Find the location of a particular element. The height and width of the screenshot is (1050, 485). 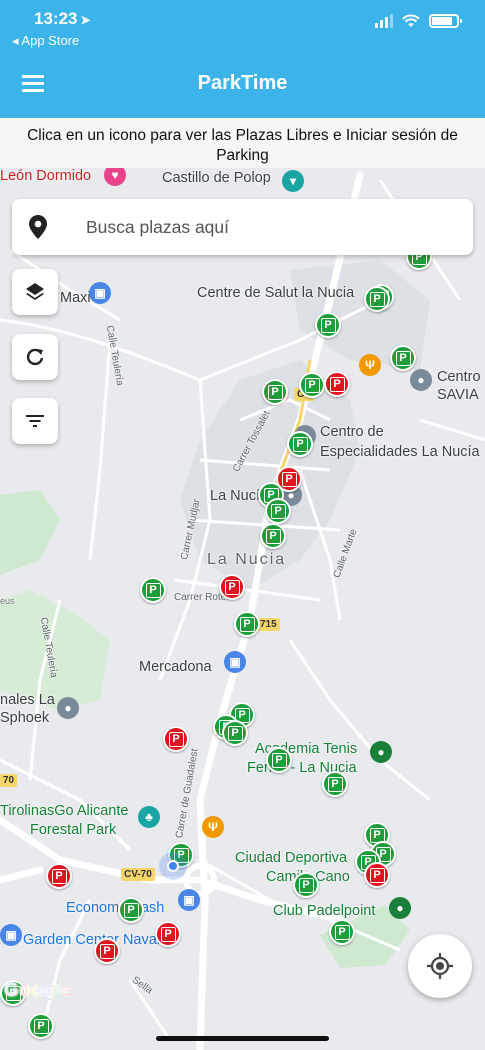

map-label: Mercadona is located at coordinates (175, 667).